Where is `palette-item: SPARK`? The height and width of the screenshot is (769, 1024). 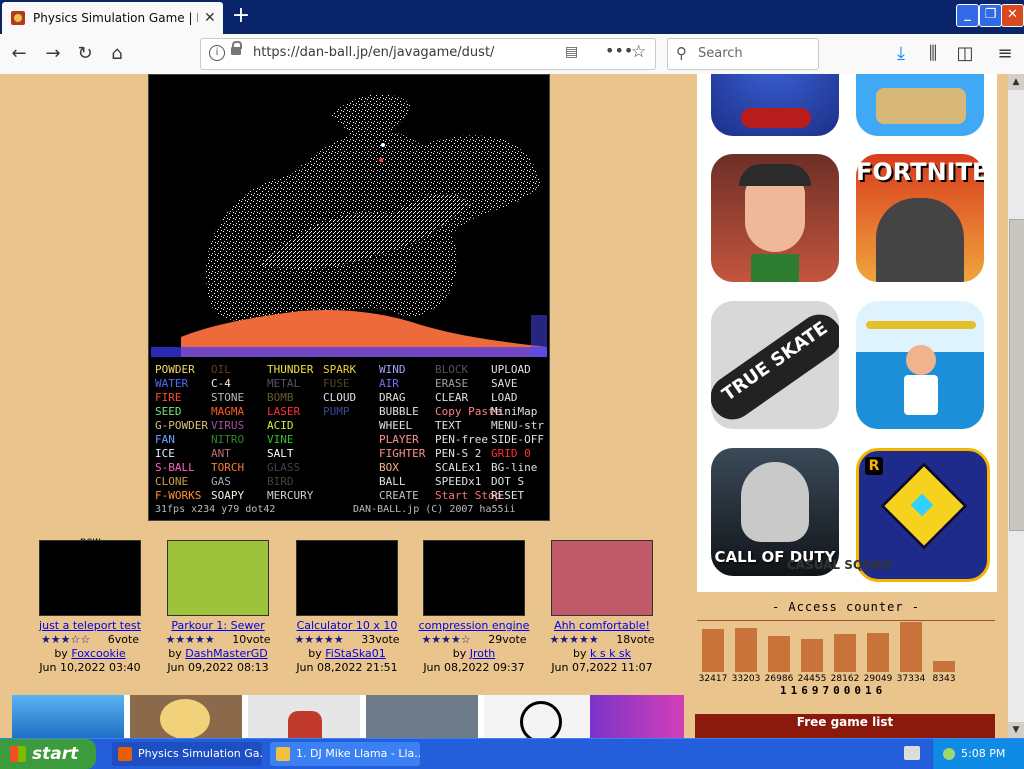 palette-item: SPARK is located at coordinates (351, 370).